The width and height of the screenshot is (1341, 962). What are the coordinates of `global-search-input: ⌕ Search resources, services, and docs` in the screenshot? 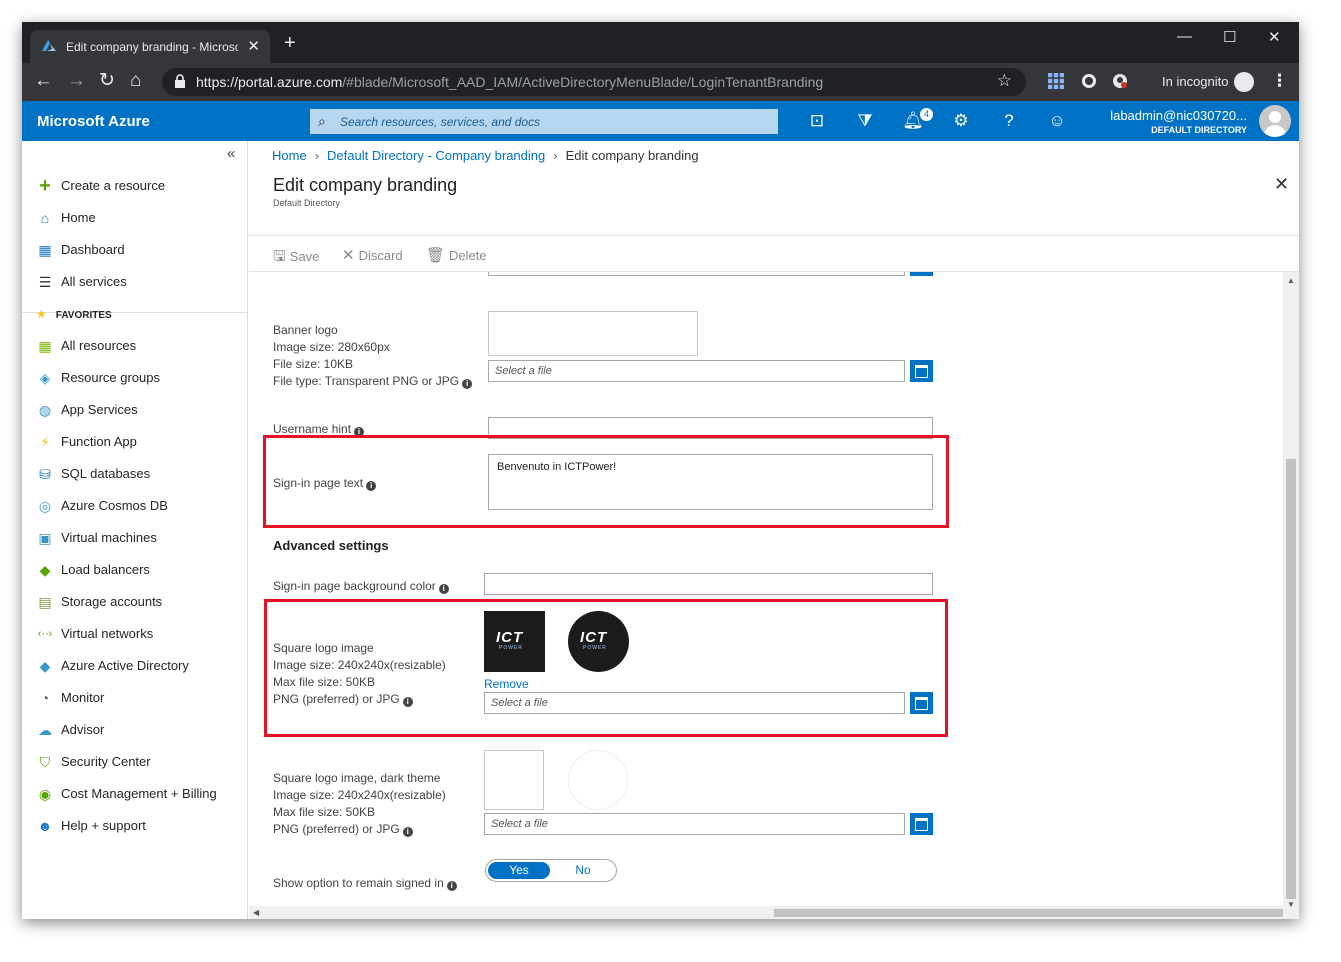 It's located at (544, 121).